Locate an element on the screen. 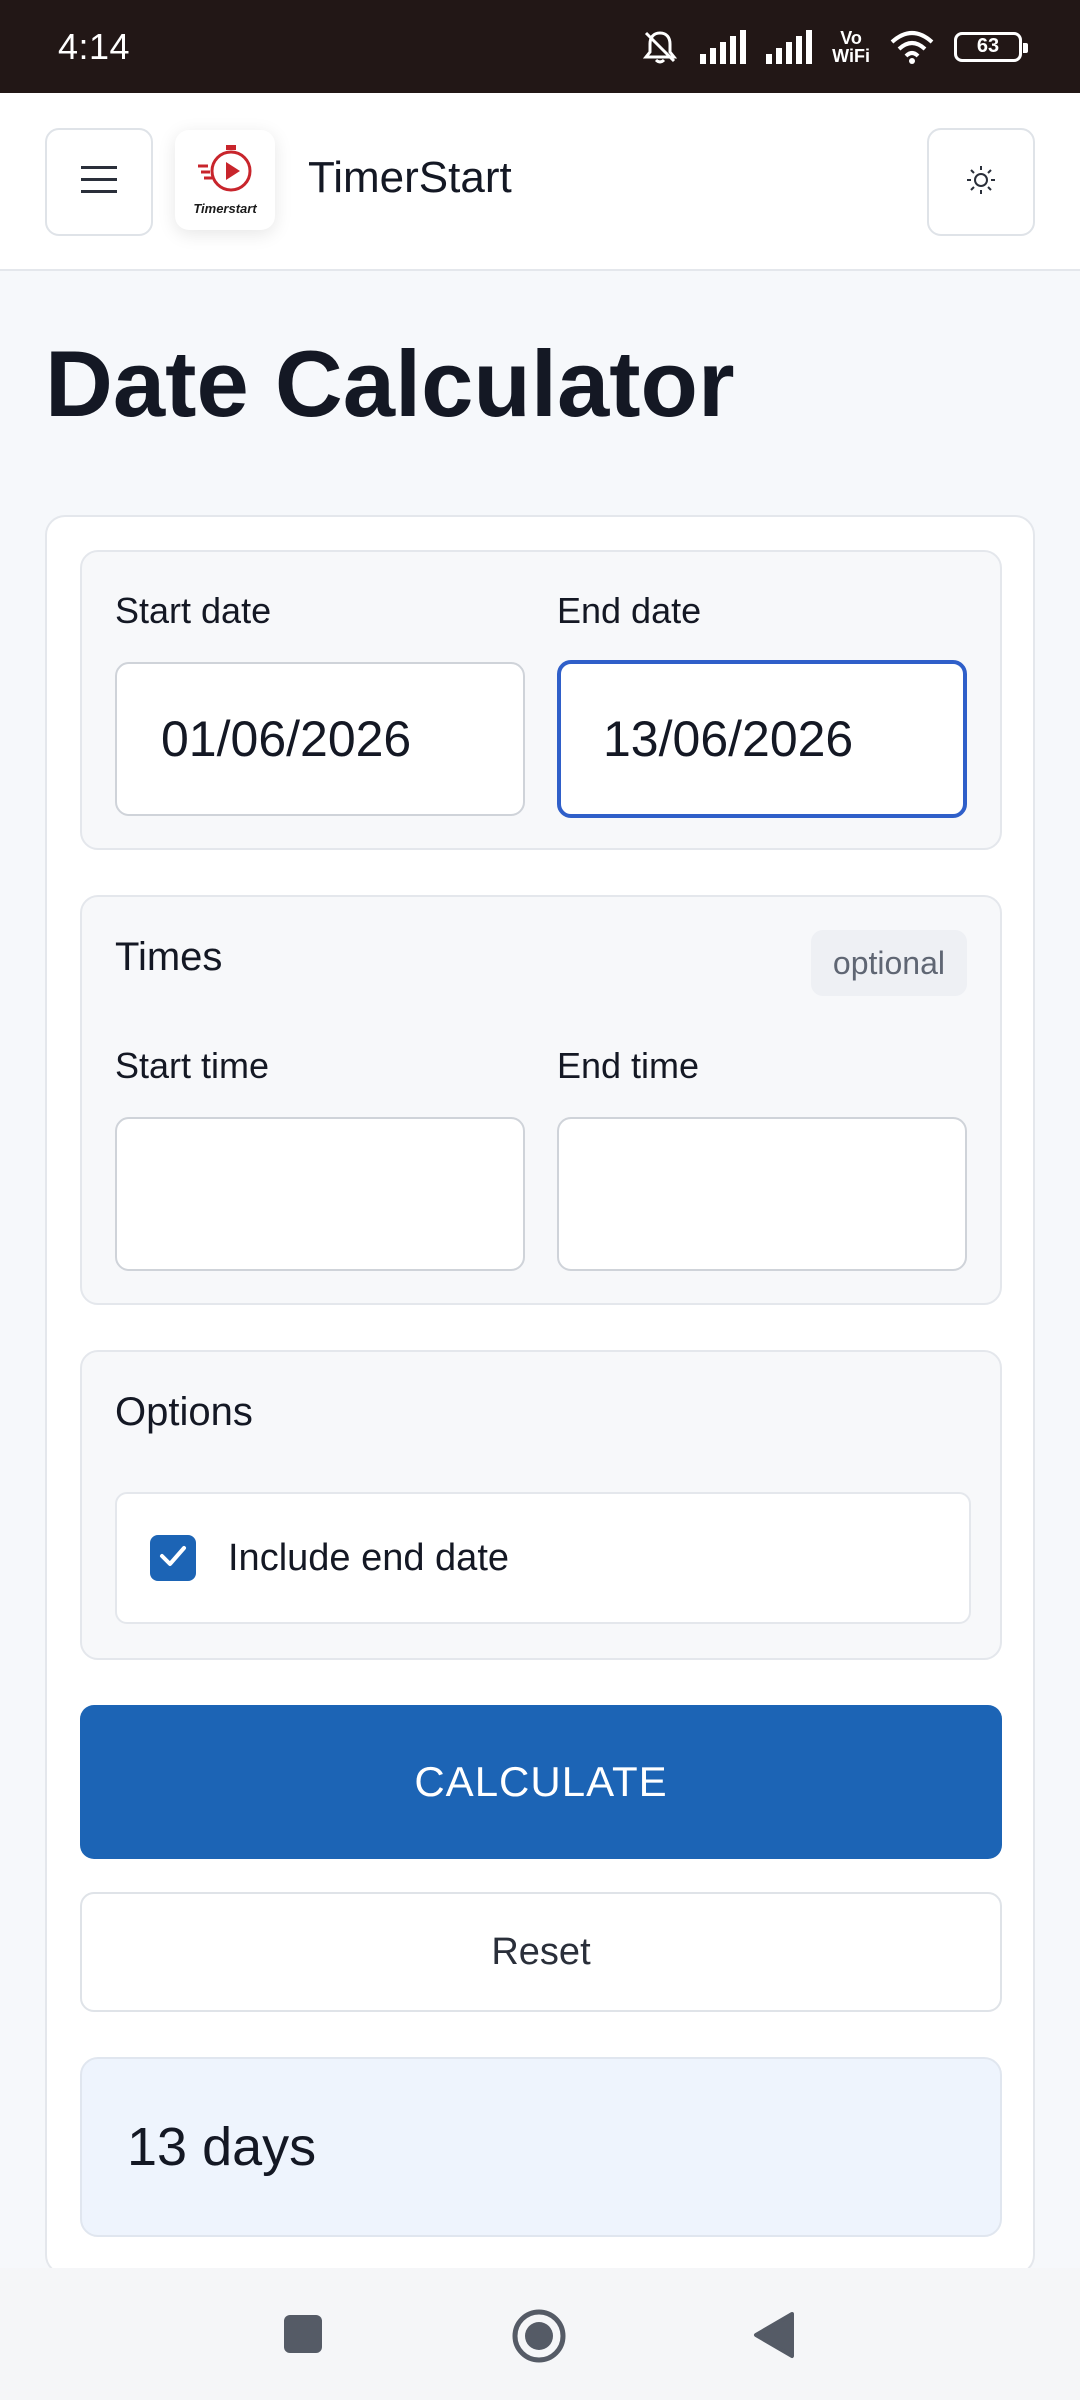  times-section: Times optional Start time End time is located at coordinates (541, 1100).